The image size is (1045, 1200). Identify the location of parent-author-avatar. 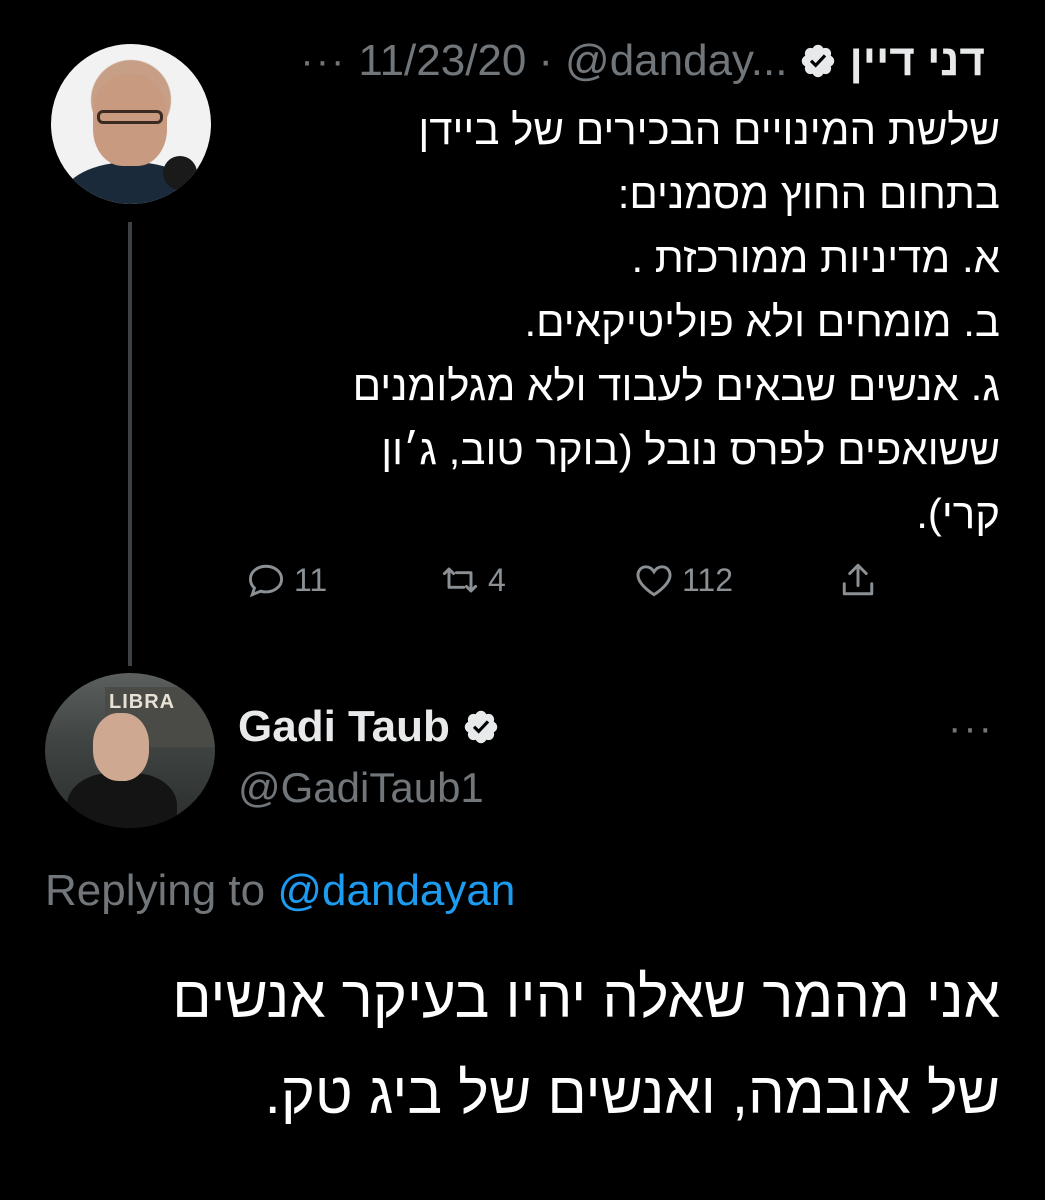
(131, 124).